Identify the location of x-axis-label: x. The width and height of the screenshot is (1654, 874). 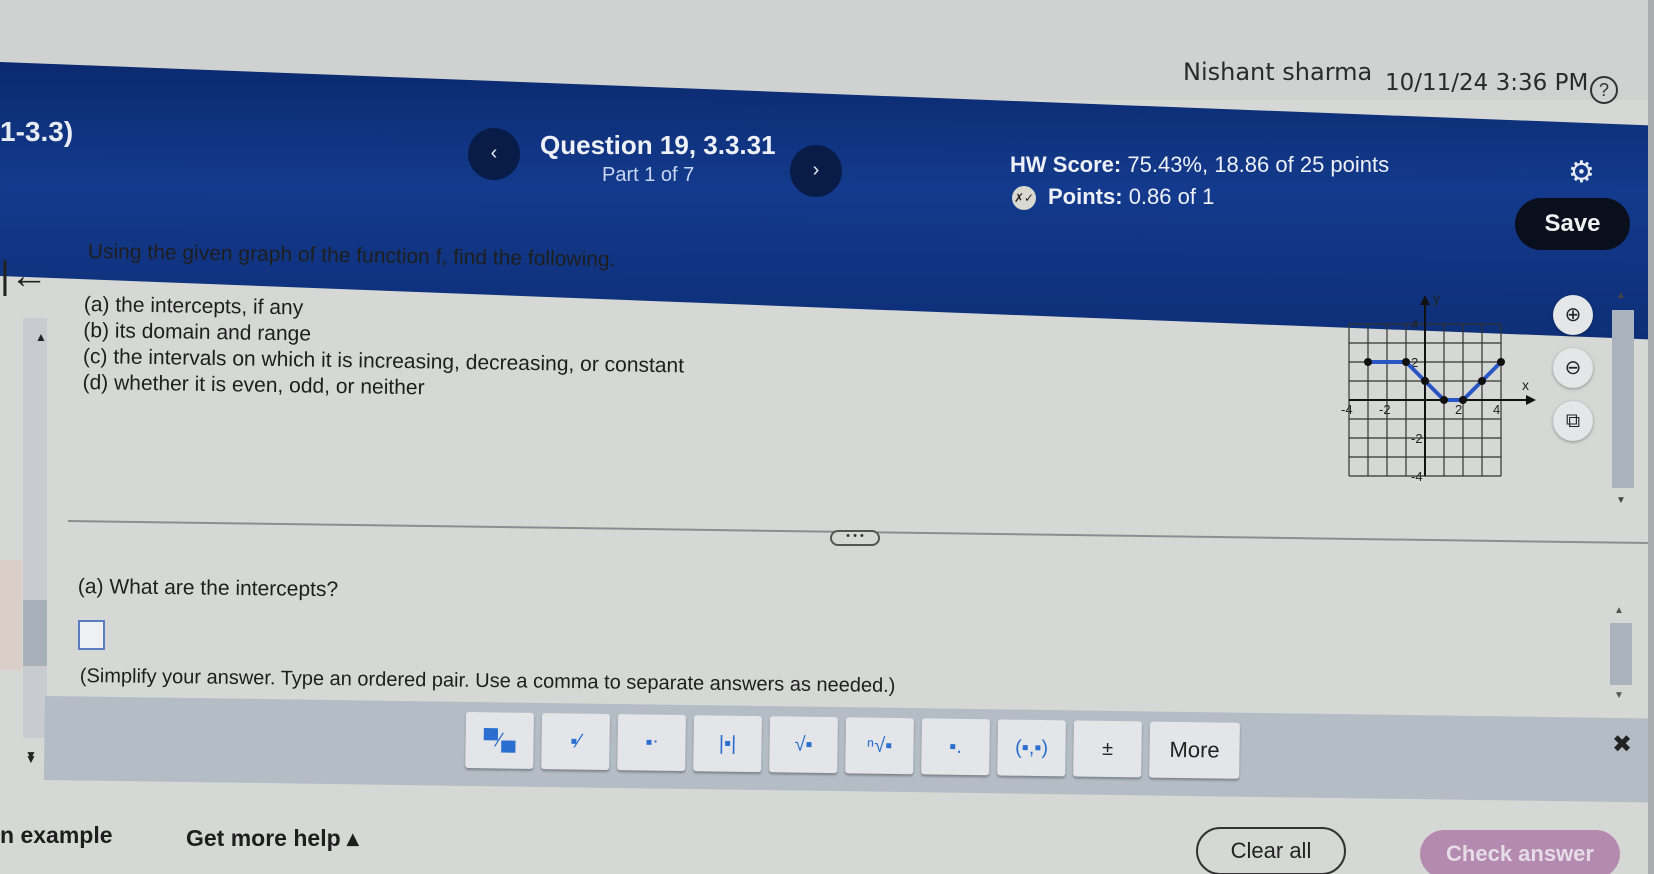
(1525, 385).